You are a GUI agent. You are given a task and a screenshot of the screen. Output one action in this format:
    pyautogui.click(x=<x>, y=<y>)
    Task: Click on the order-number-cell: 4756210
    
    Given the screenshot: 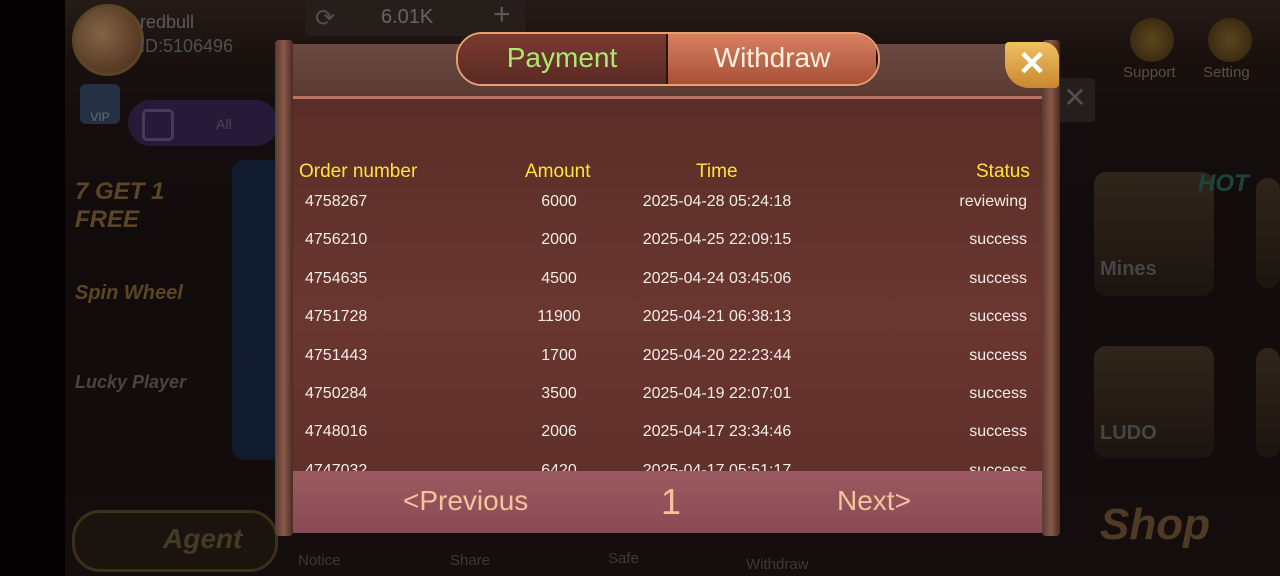 What is the action you would take?
    pyautogui.click(x=336, y=240)
    